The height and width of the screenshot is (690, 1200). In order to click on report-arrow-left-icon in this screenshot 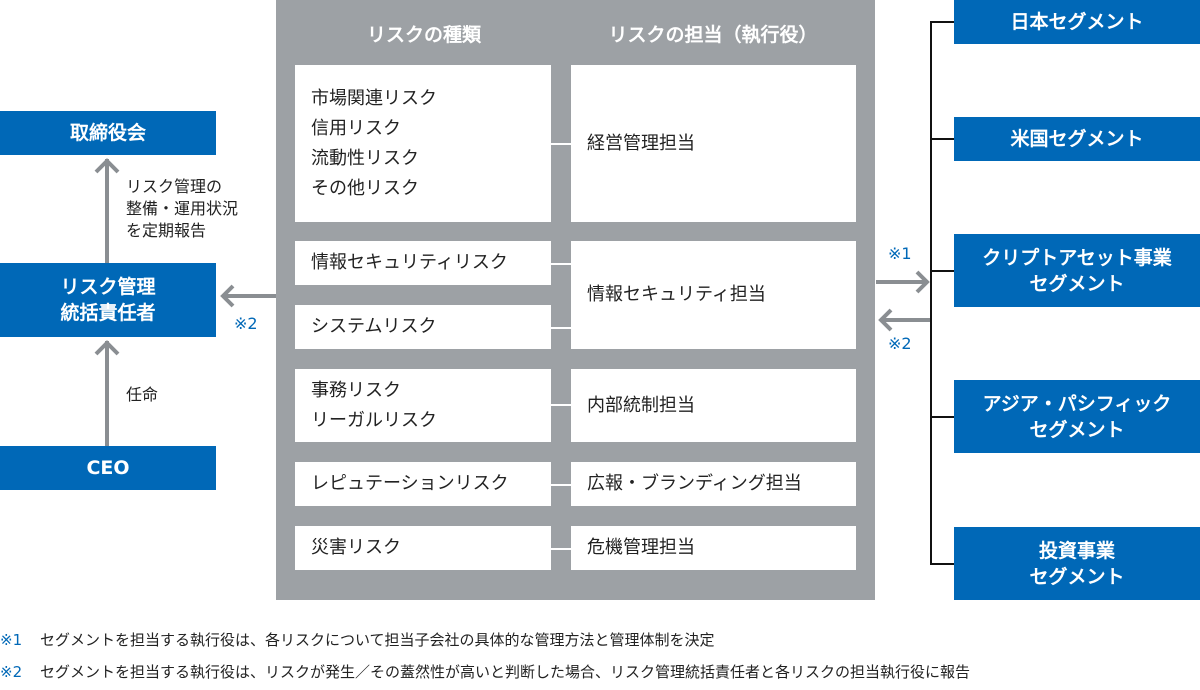, I will do `click(905, 320)`.